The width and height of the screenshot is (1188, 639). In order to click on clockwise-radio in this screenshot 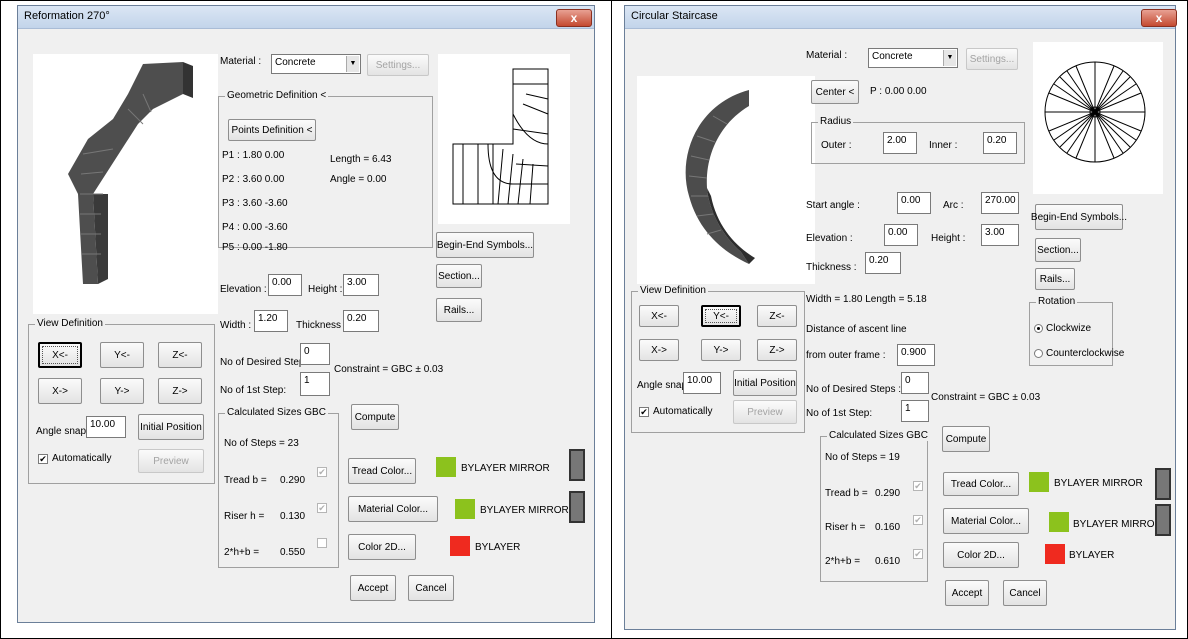, I will do `click(1038, 328)`.